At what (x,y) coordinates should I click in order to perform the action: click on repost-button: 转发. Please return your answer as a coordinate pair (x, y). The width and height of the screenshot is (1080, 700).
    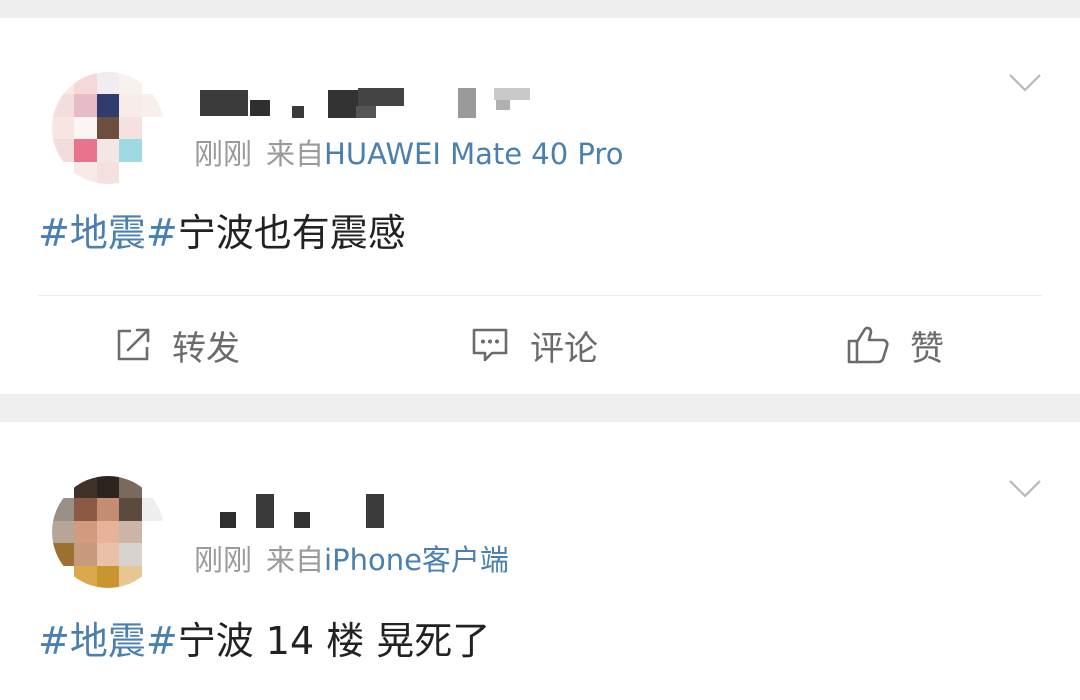
    Looking at the image, I should click on (177, 345).